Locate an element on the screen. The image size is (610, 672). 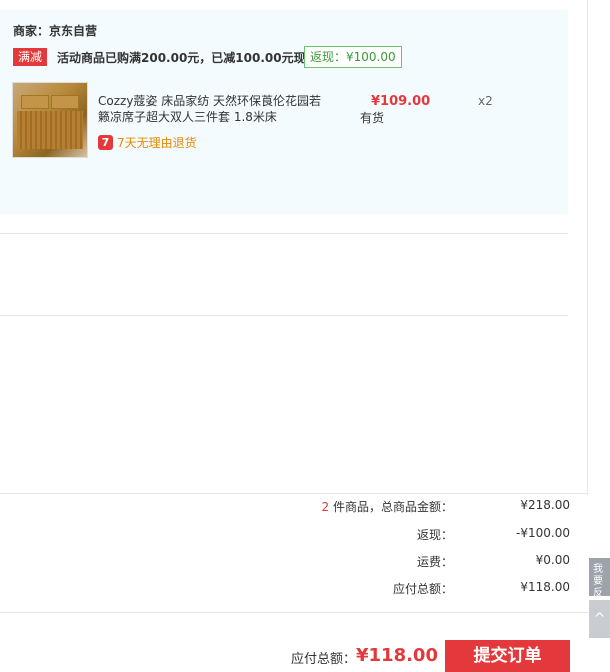
return-policy-text: 7天无理由退货 is located at coordinates (157, 143).